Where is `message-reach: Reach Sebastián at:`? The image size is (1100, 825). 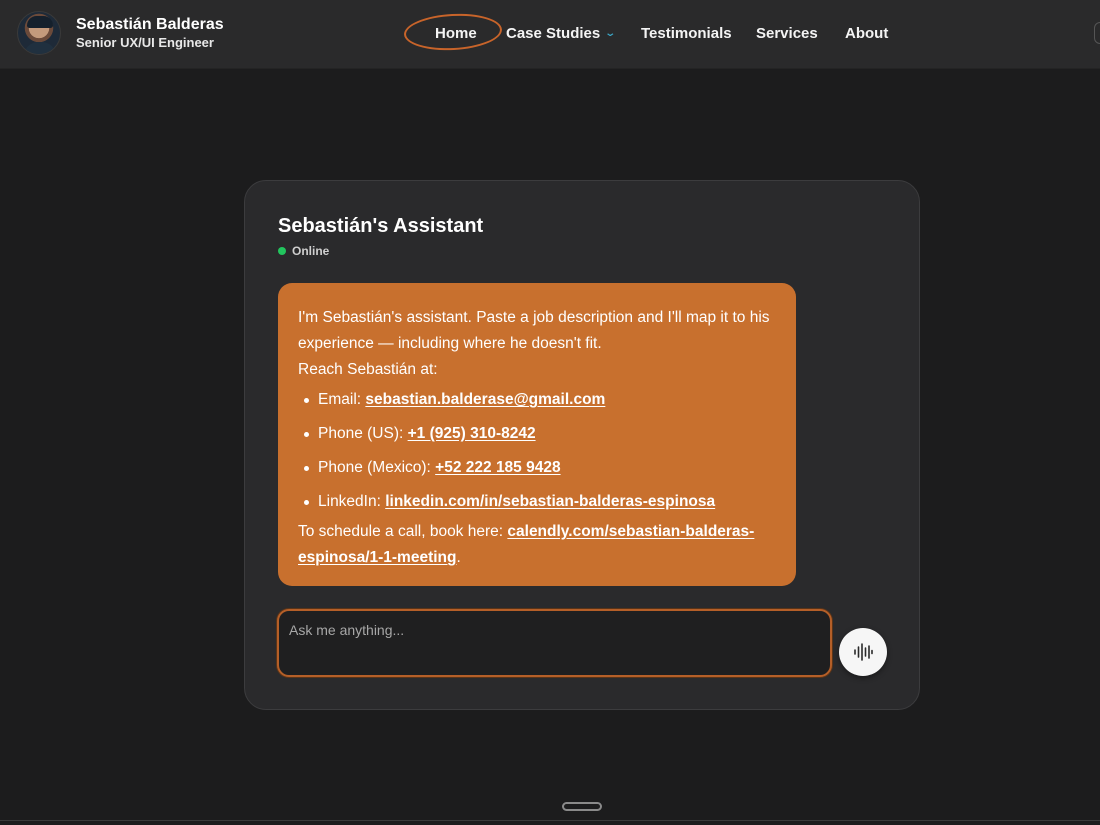 message-reach: Reach Sebastián at: is located at coordinates (368, 369).